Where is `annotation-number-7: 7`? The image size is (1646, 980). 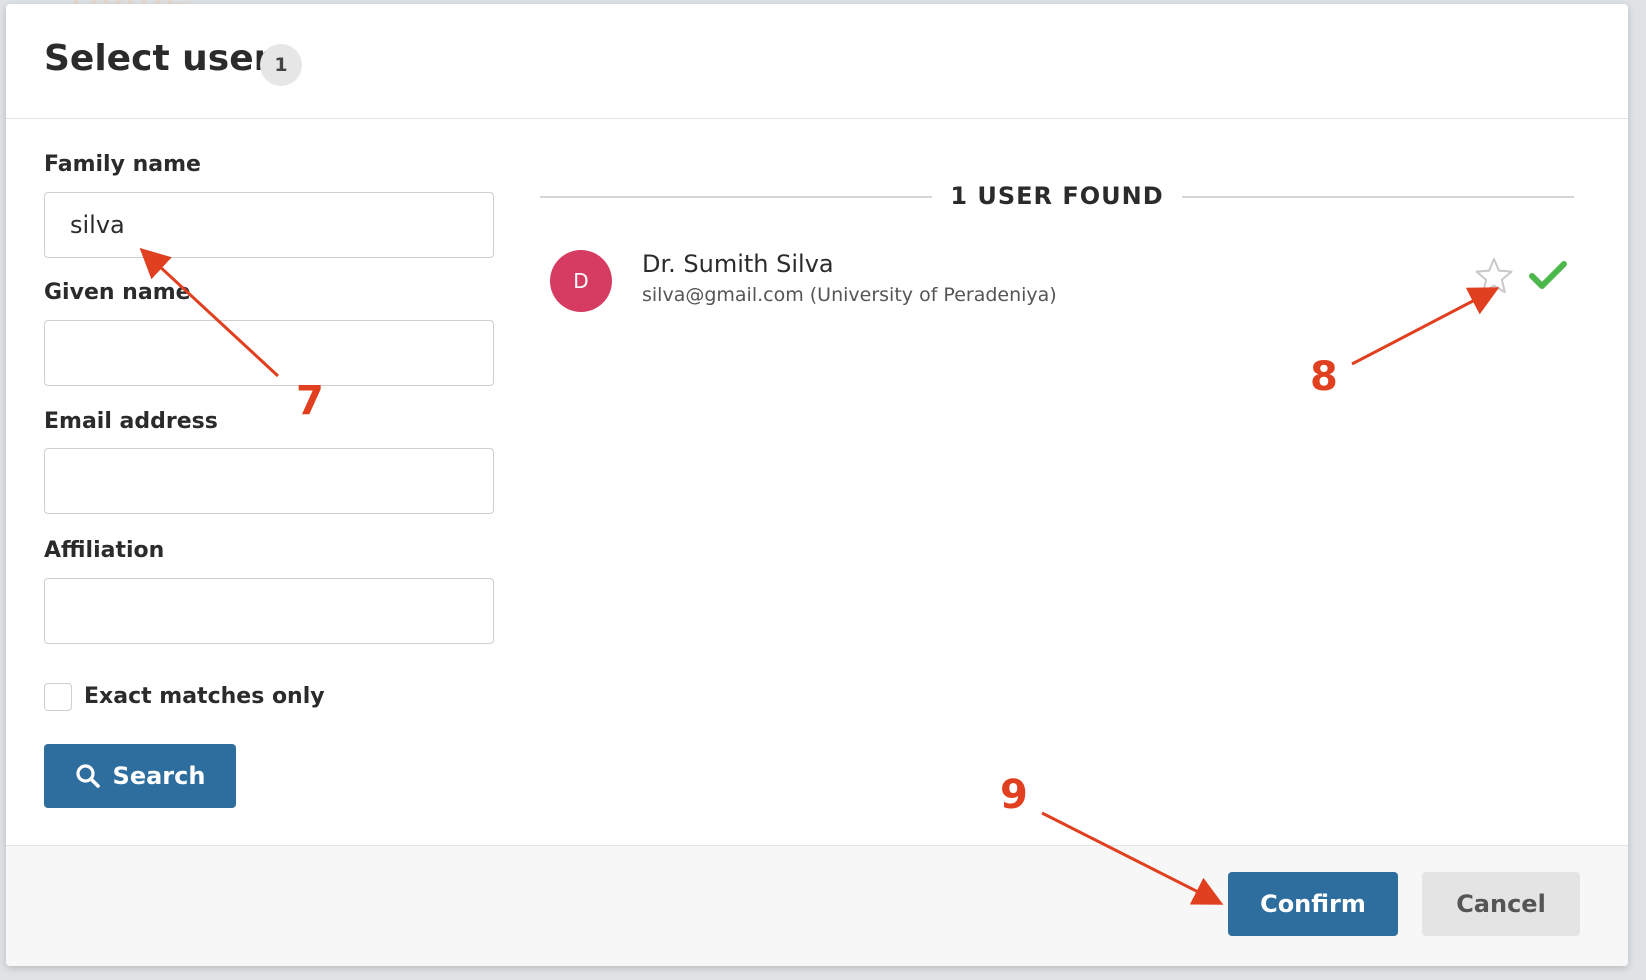 annotation-number-7: 7 is located at coordinates (310, 401).